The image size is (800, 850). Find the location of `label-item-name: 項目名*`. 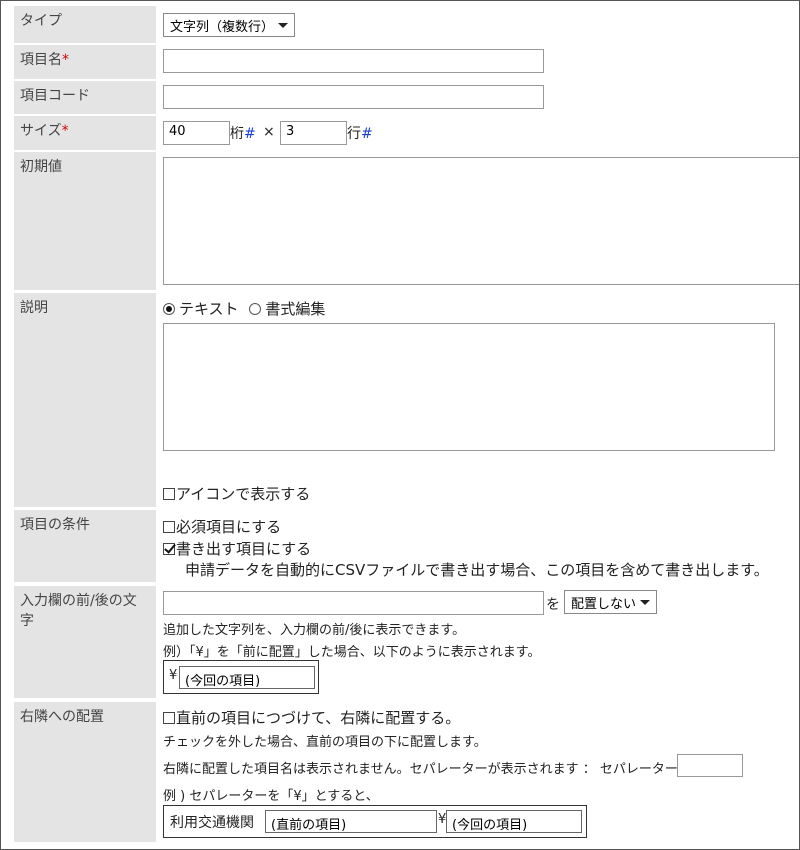

label-item-name: 項目名* is located at coordinates (85, 62).